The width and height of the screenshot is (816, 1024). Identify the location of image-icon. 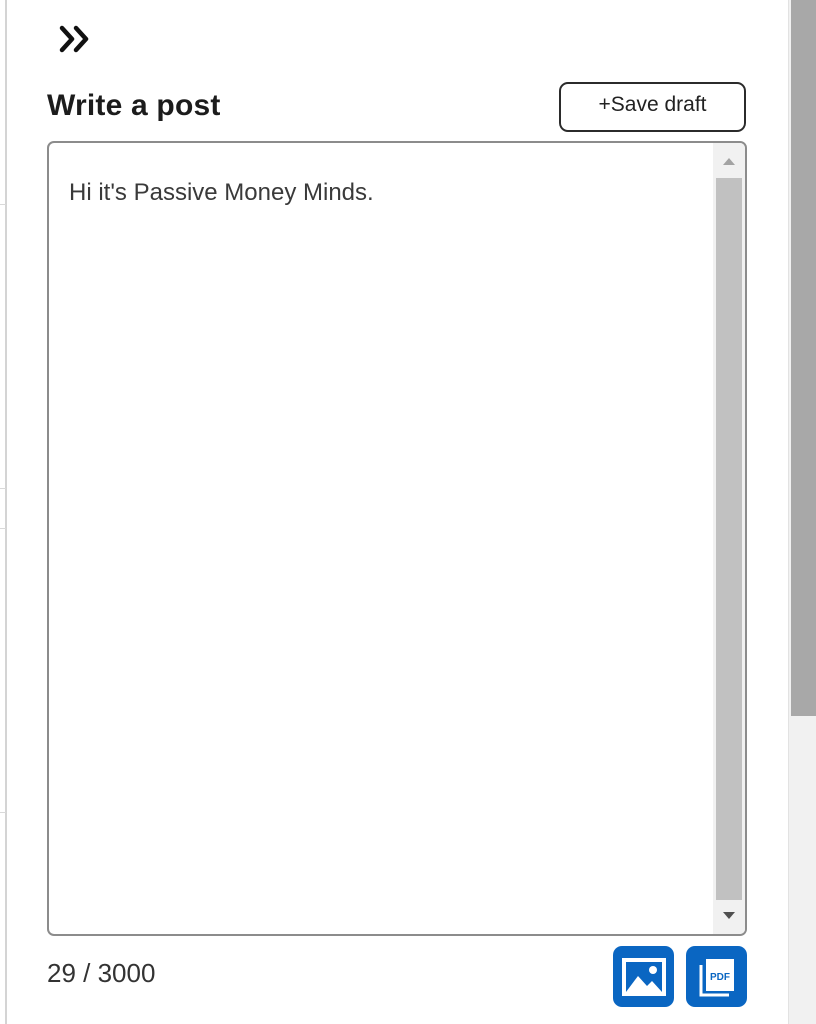
(643, 976).